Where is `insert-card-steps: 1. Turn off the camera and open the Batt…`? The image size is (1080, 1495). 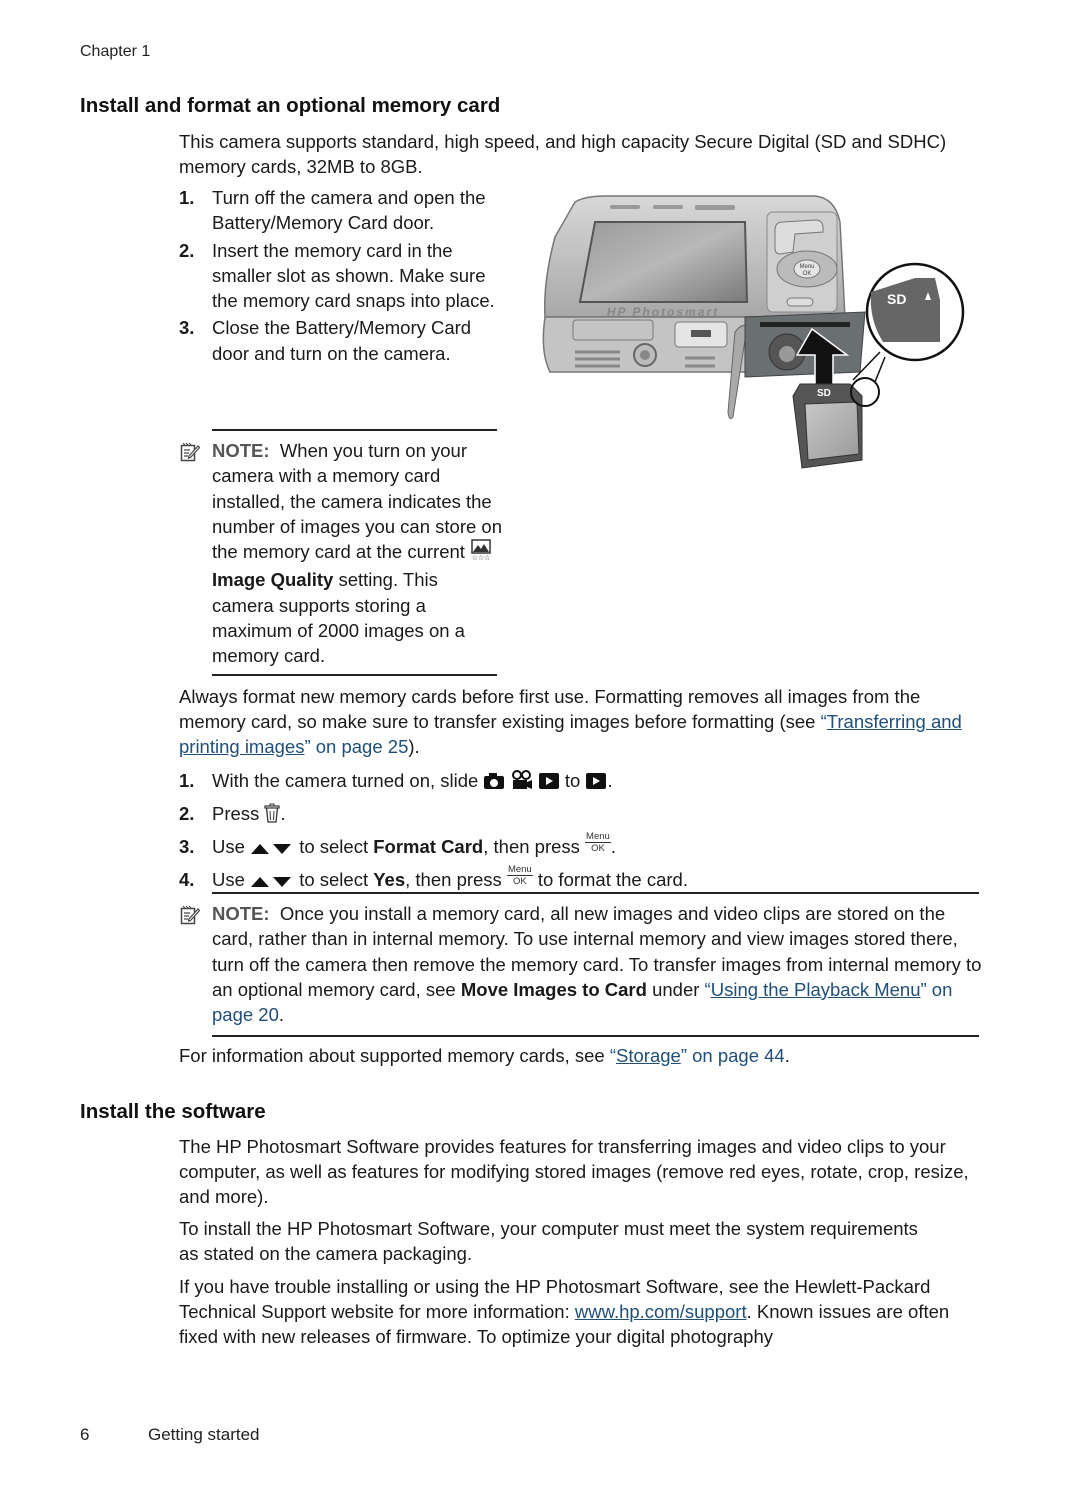 insert-card-steps: 1. Turn off the camera and open the Batt… is located at coordinates (339, 276).